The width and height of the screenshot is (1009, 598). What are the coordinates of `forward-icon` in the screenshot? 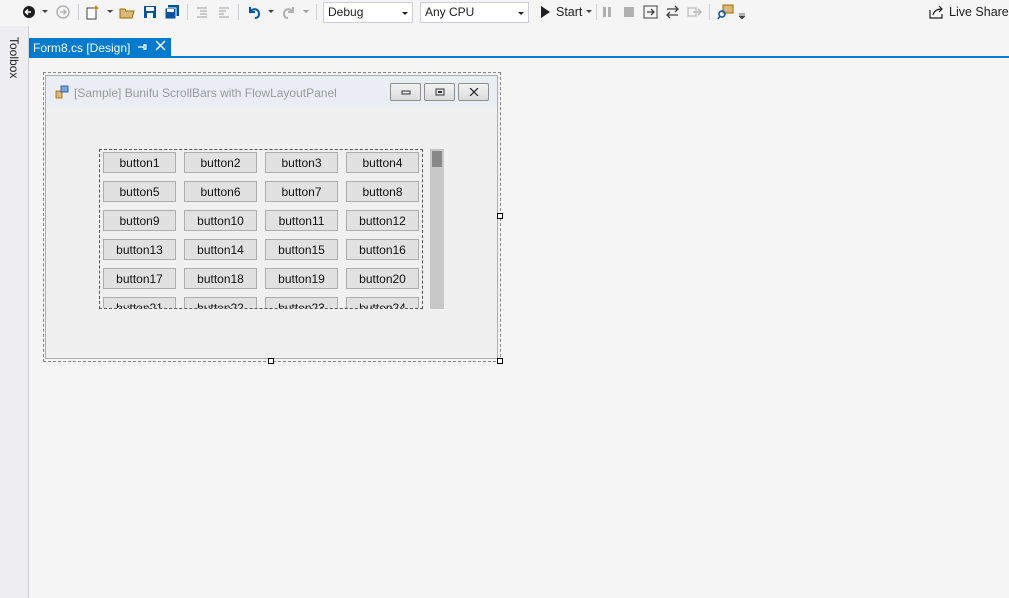 It's located at (63, 12).